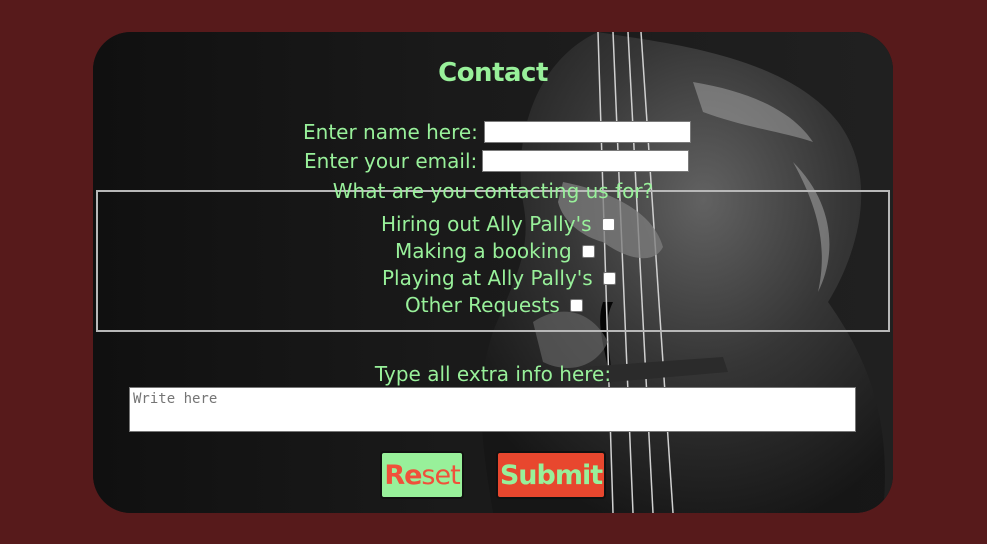 Image resolution: width=987 pixels, height=544 pixels. What do you see at coordinates (609, 278) in the screenshot?
I see `option-checkbox-playing` at bounding box center [609, 278].